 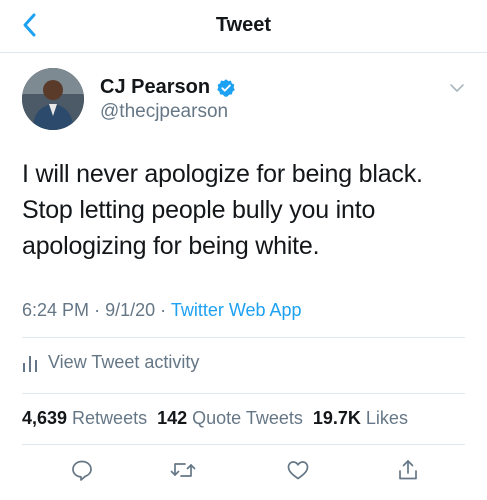 I want to click on share-button, so click(x=408, y=470).